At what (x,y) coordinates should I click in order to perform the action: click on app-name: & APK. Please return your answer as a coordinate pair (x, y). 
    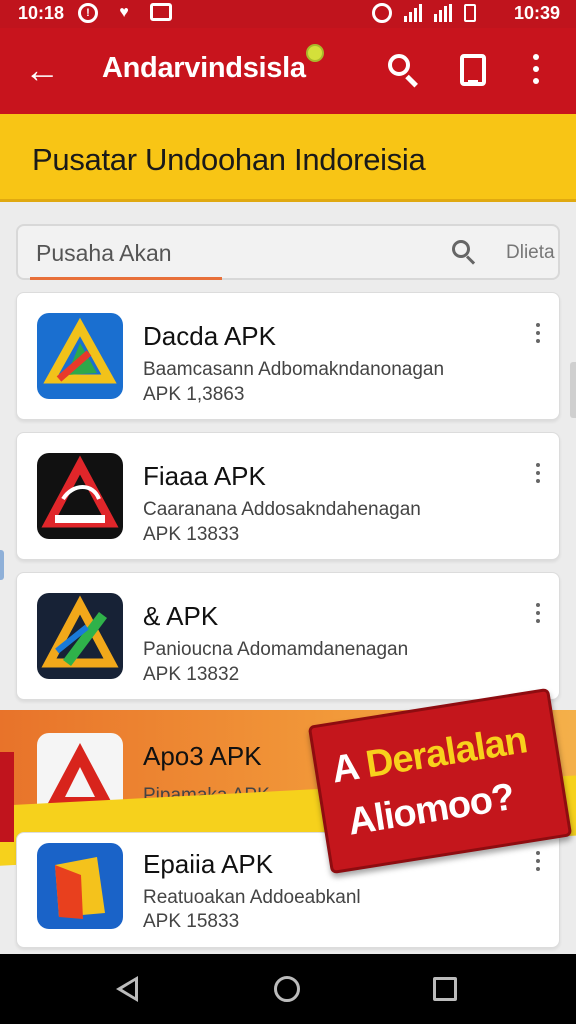
    Looking at the image, I should click on (181, 616).